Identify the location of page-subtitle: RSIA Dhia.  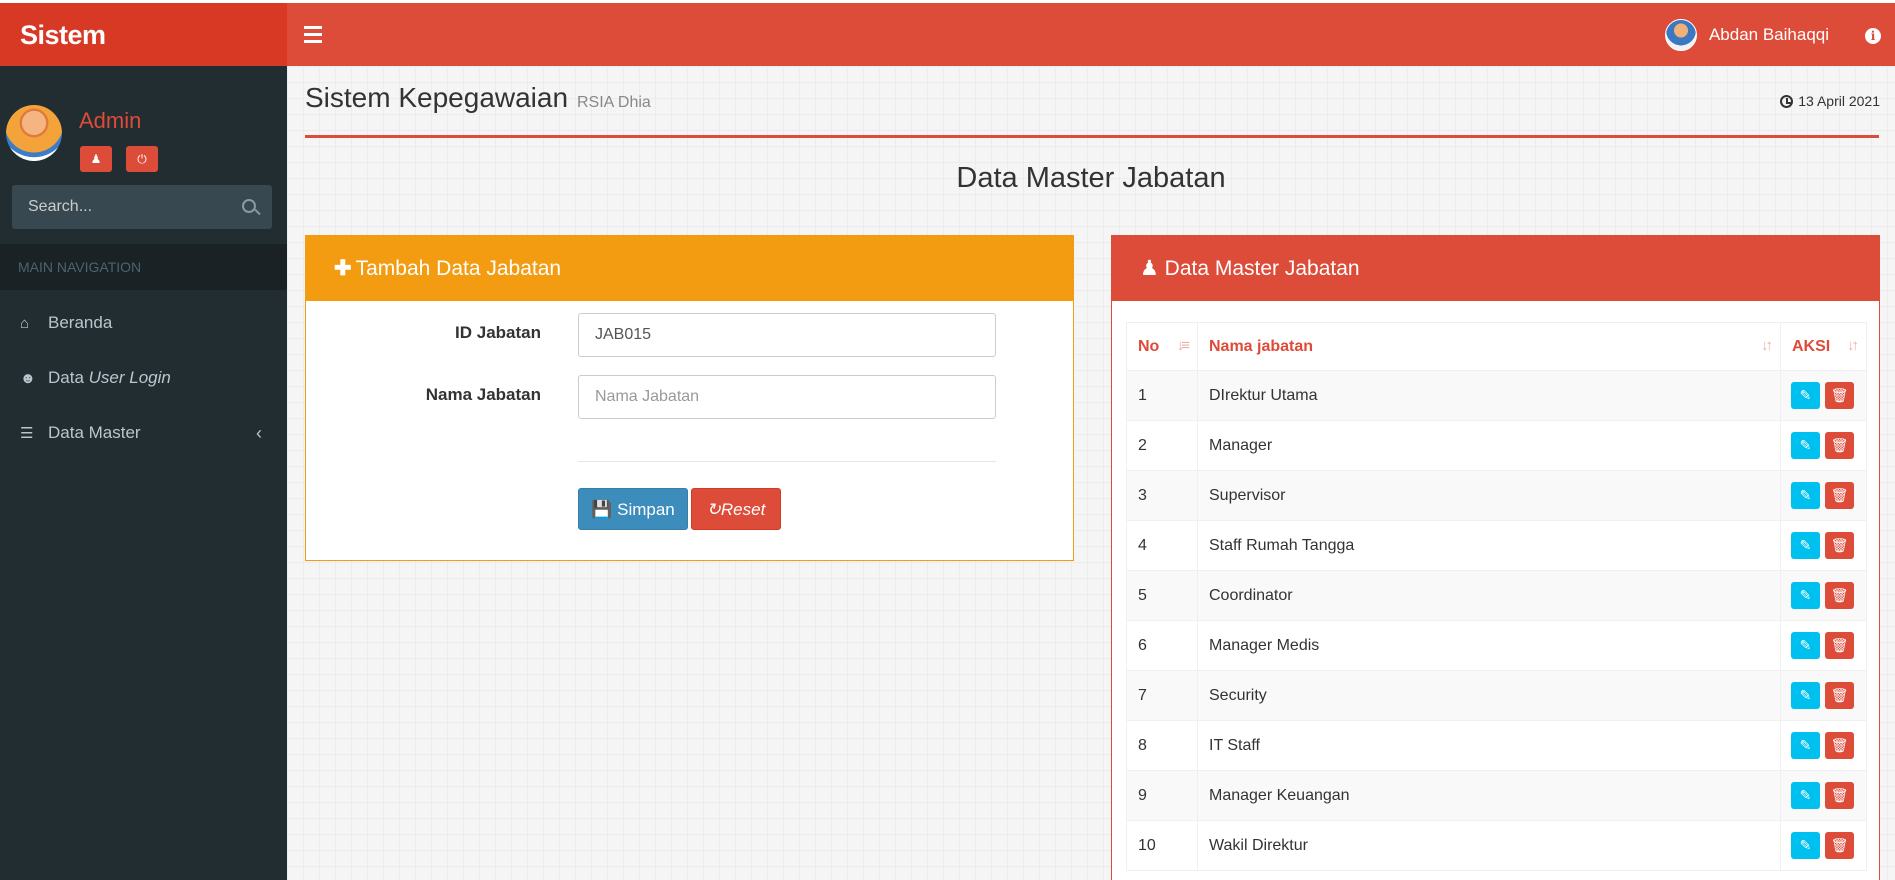
(614, 102).